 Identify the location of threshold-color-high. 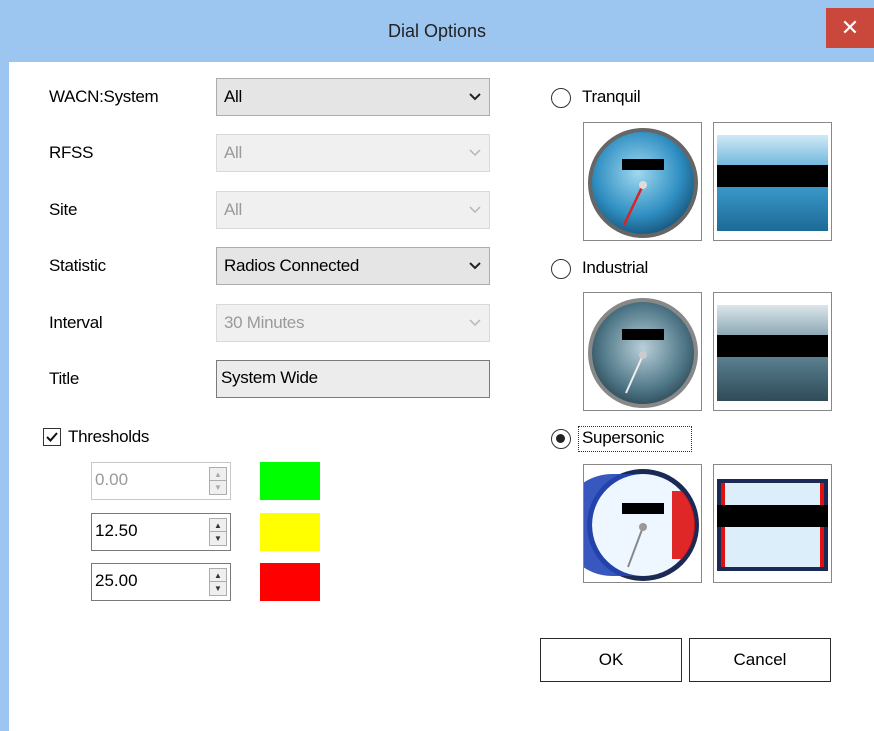
(290, 582).